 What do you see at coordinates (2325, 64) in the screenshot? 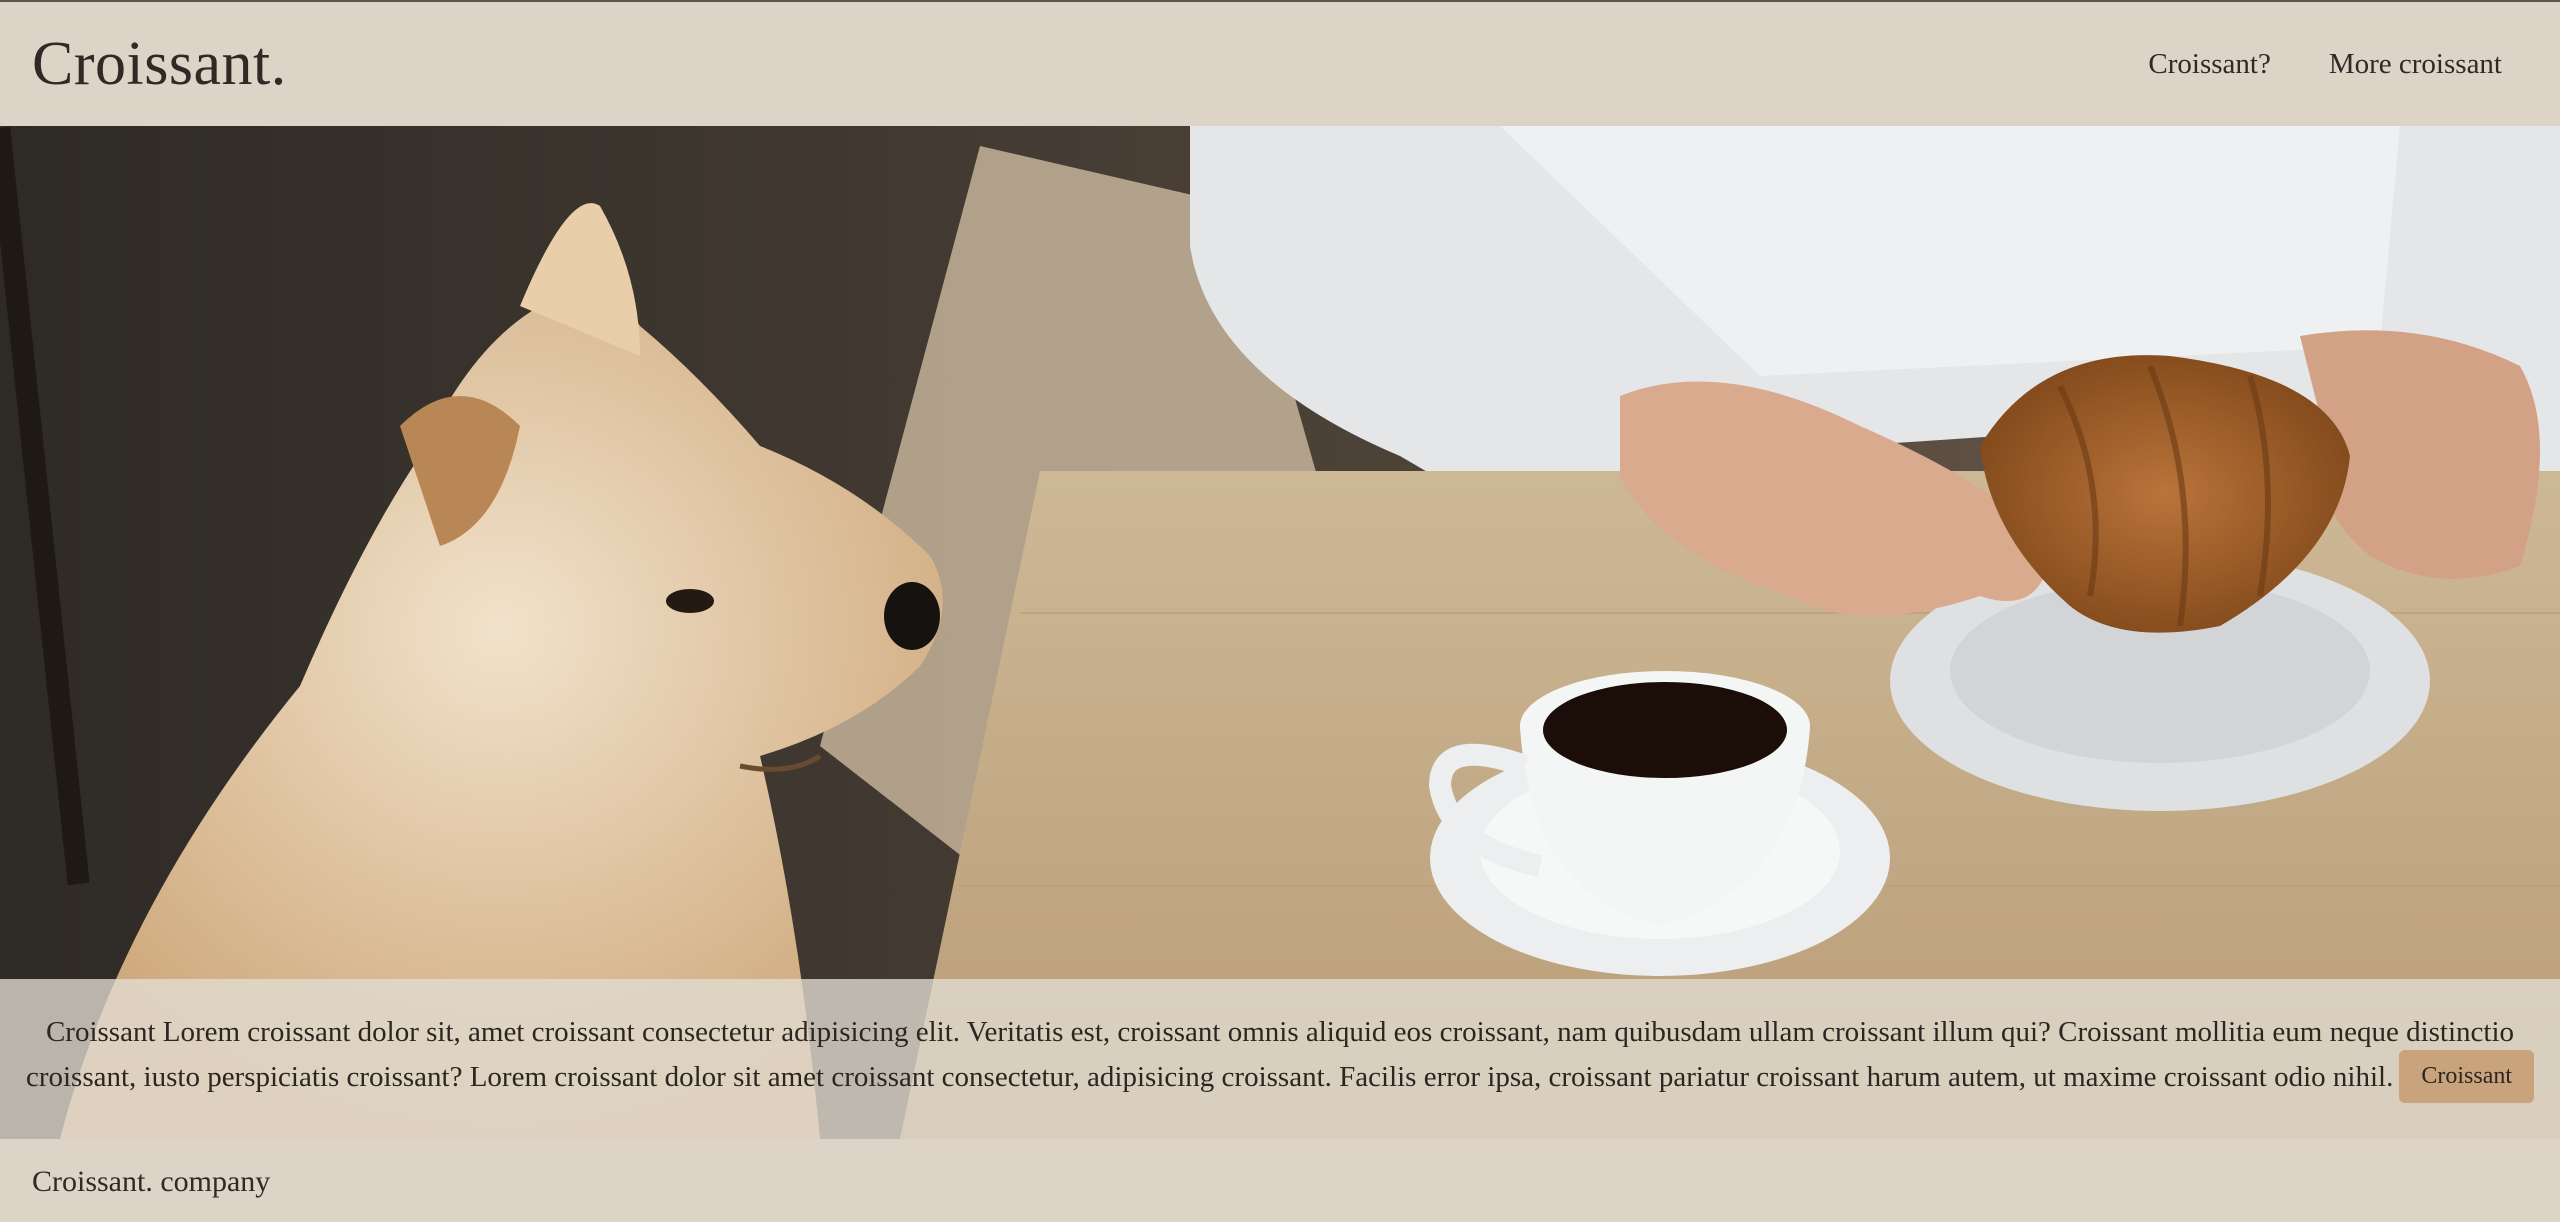
I see `main-nav: Croissant? More croissant` at bounding box center [2325, 64].